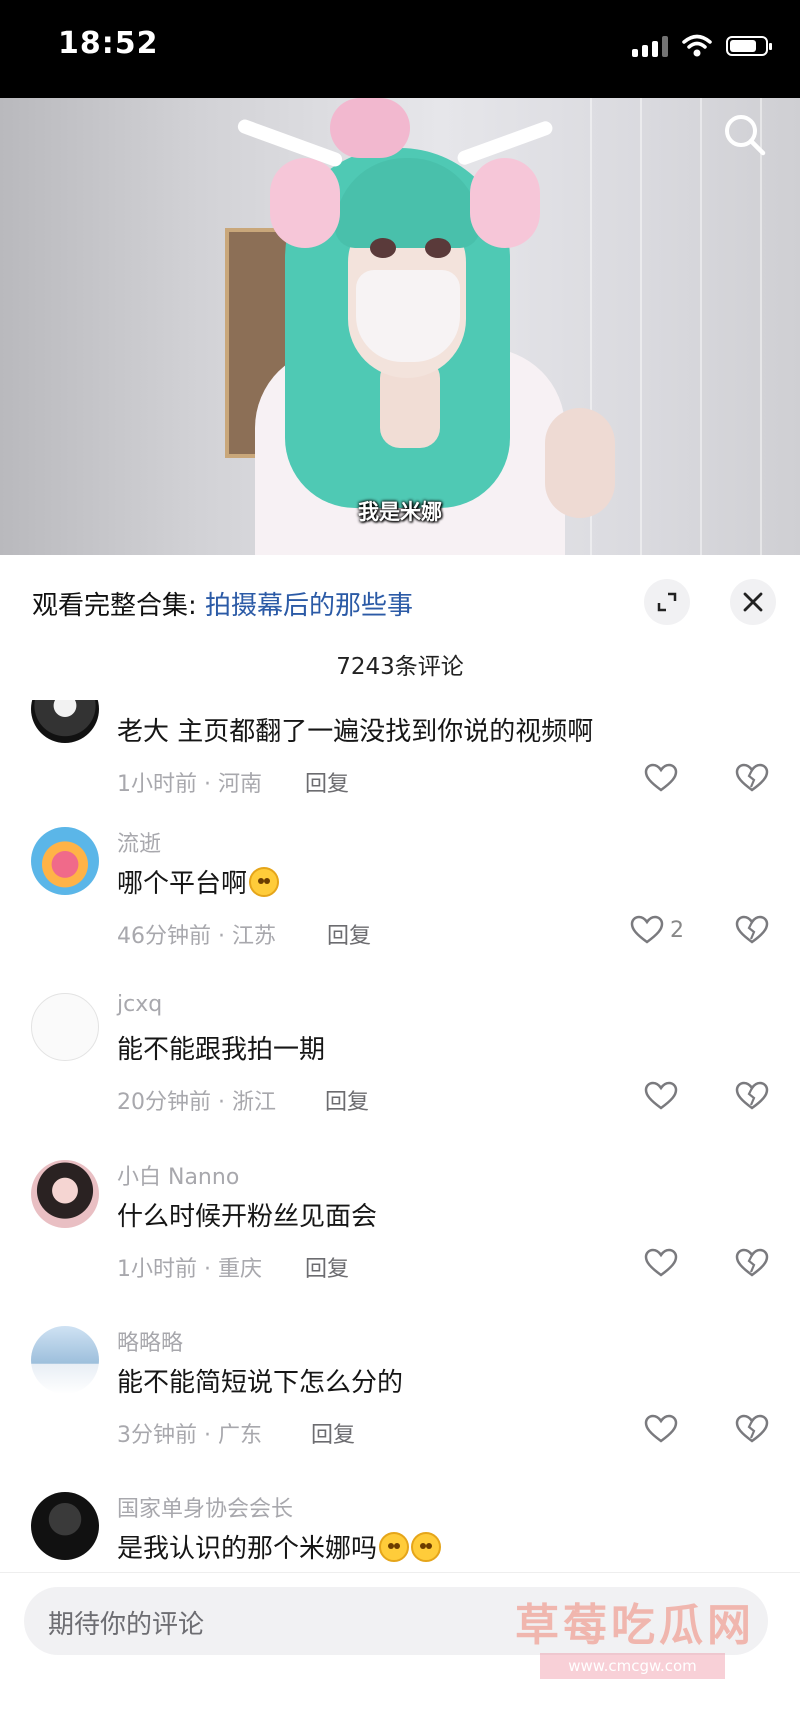 The width and height of the screenshot is (800, 1732). What do you see at coordinates (196, 936) in the screenshot?
I see `comment-meta: 46分钟前 · 江苏` at bounding box center [196, 936].